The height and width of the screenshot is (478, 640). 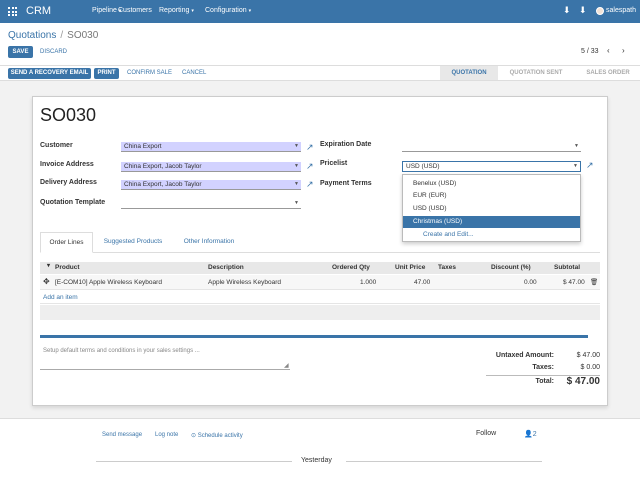 What do you see at coordinates (60, 297) in the screenshot?
I see `add-item-link: Add an item` at bounding box center [60, 297].